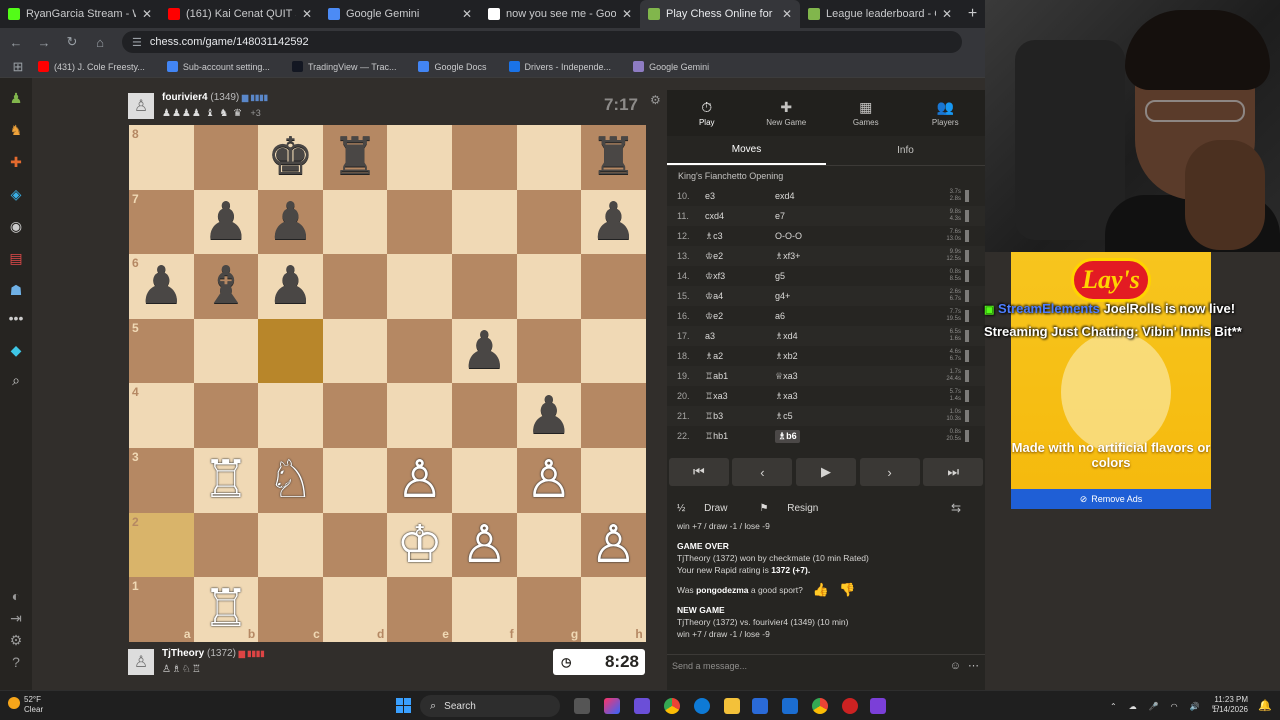 This screenshot has width=1280, height=720. Describe the element at coordinates (161, 480) in the screenshot. I see `square-a3: 3` at that location.